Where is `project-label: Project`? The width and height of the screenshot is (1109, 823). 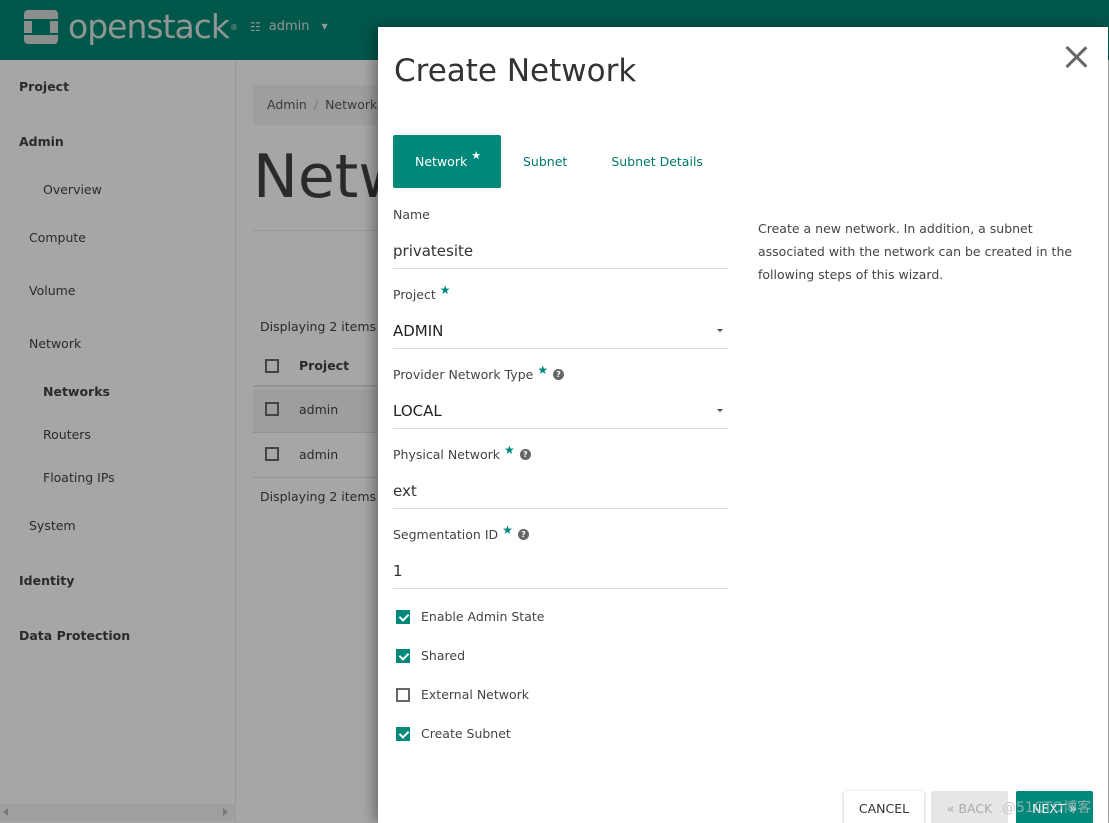 project-label: Project is located at coordinates (414, 294).